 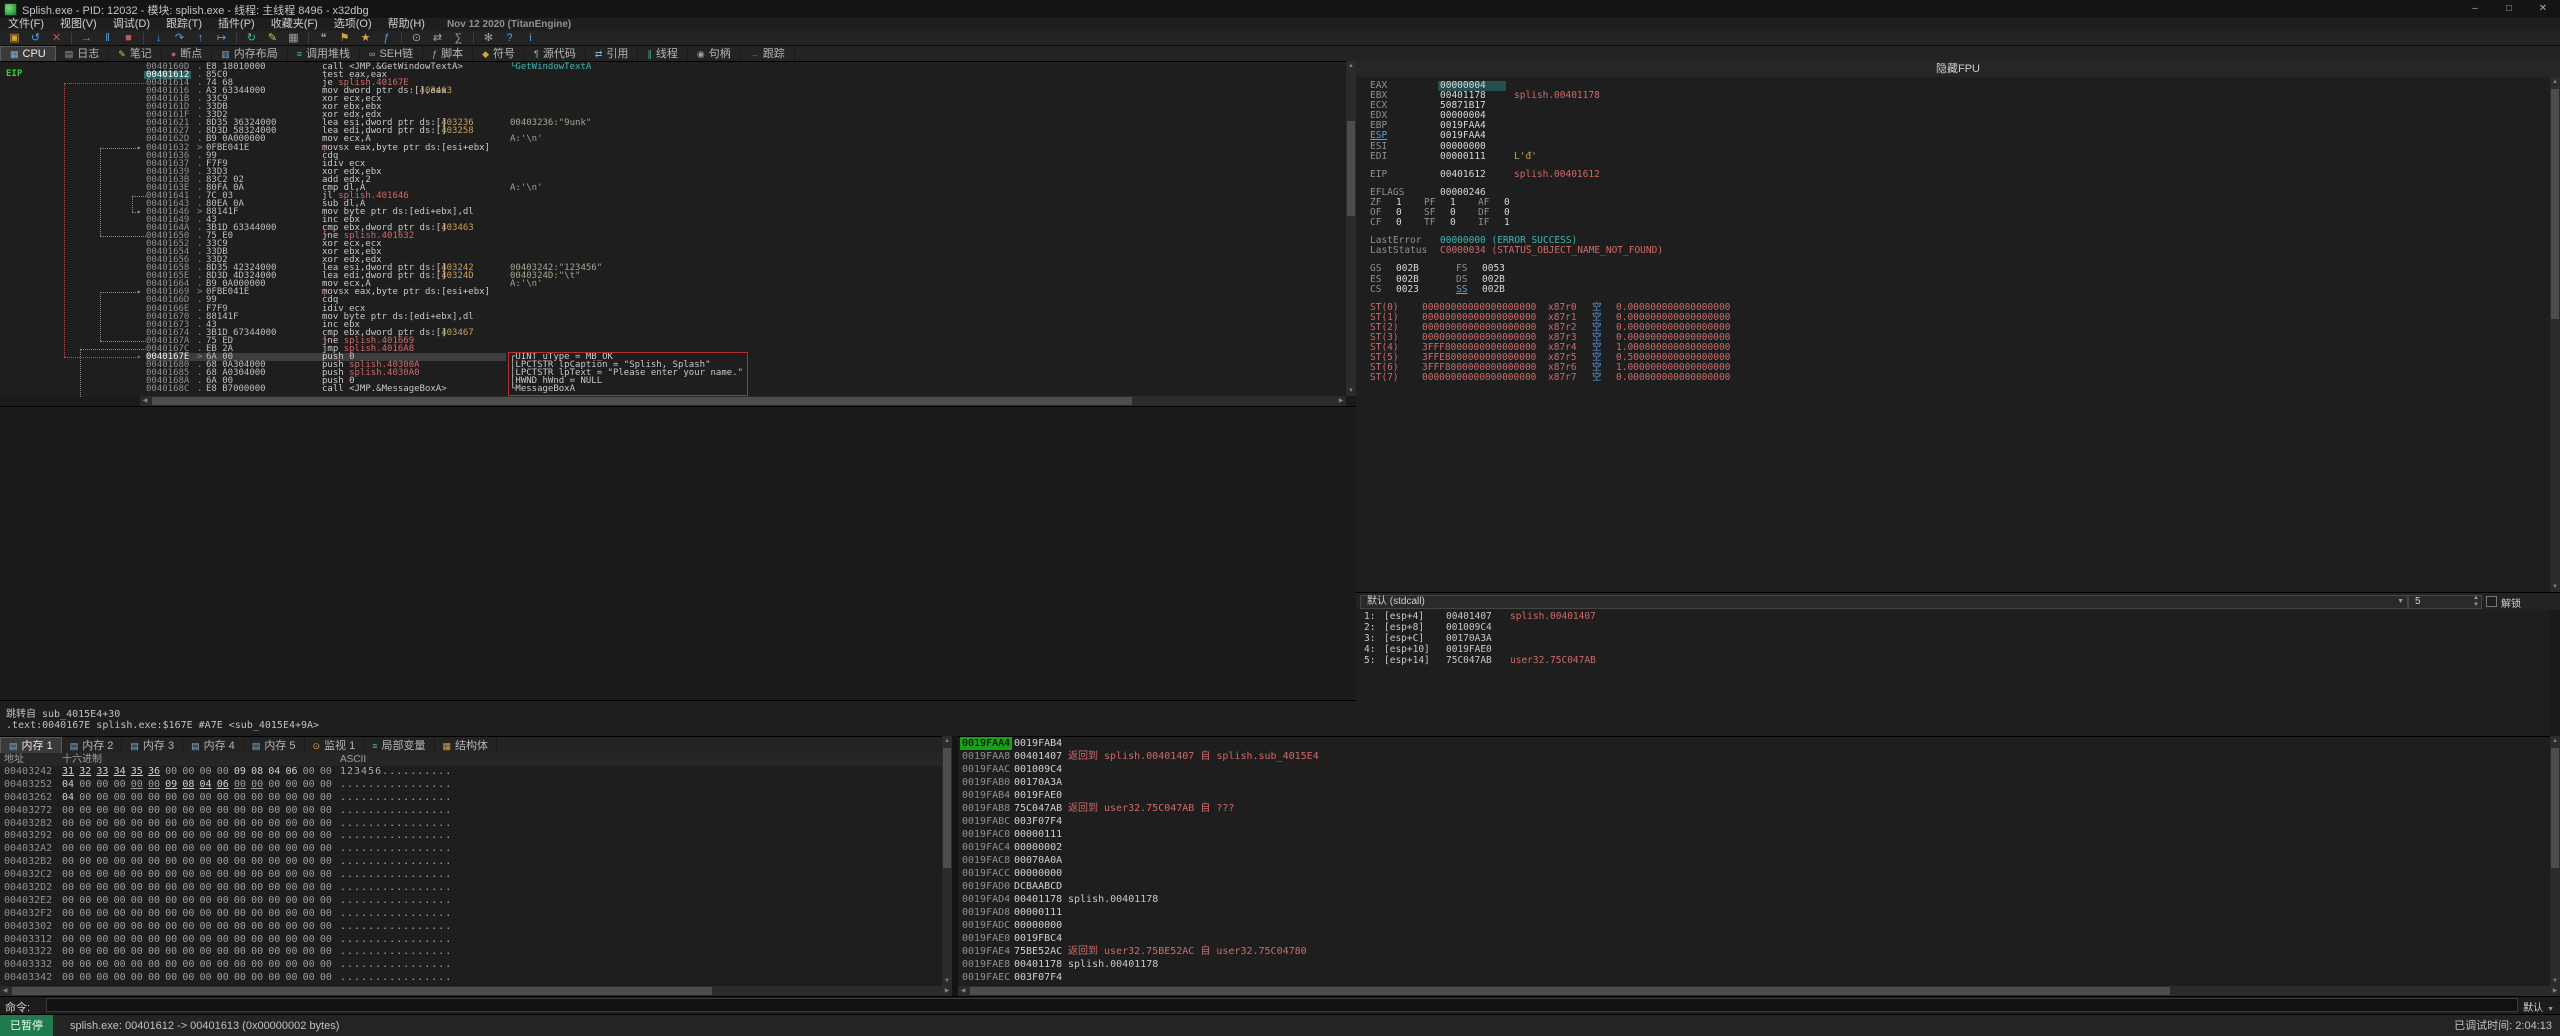 What do you see at coordinates (416, 38) in the screenshot?
I see `find-button: ⊙` at bounding box center [416, 38].